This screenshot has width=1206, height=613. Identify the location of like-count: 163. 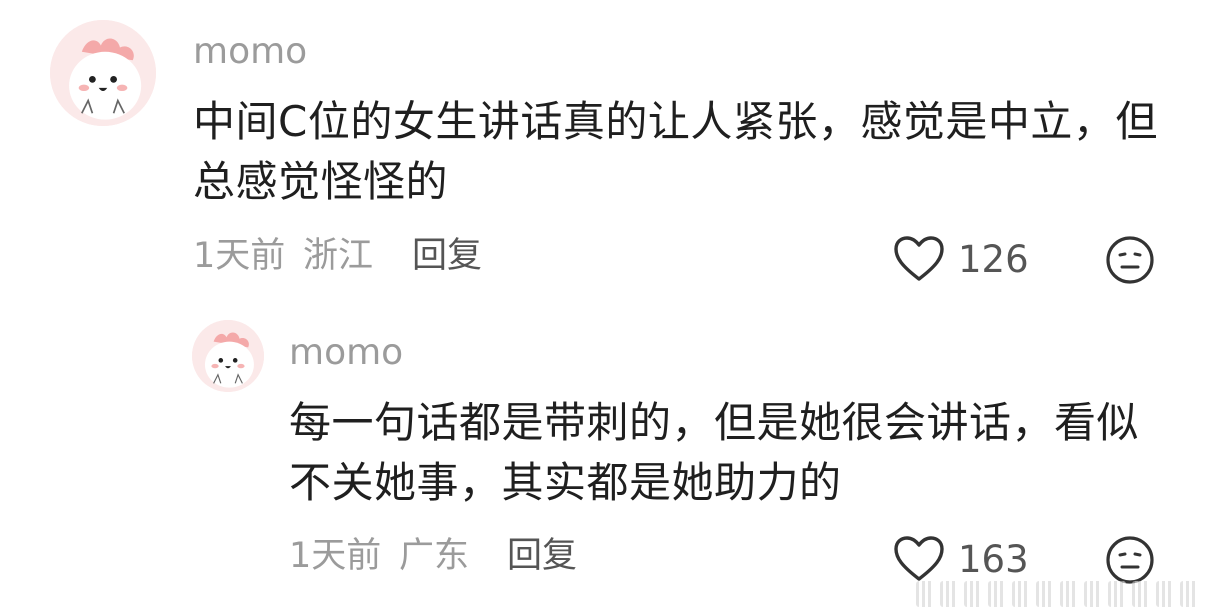
(993, 559).